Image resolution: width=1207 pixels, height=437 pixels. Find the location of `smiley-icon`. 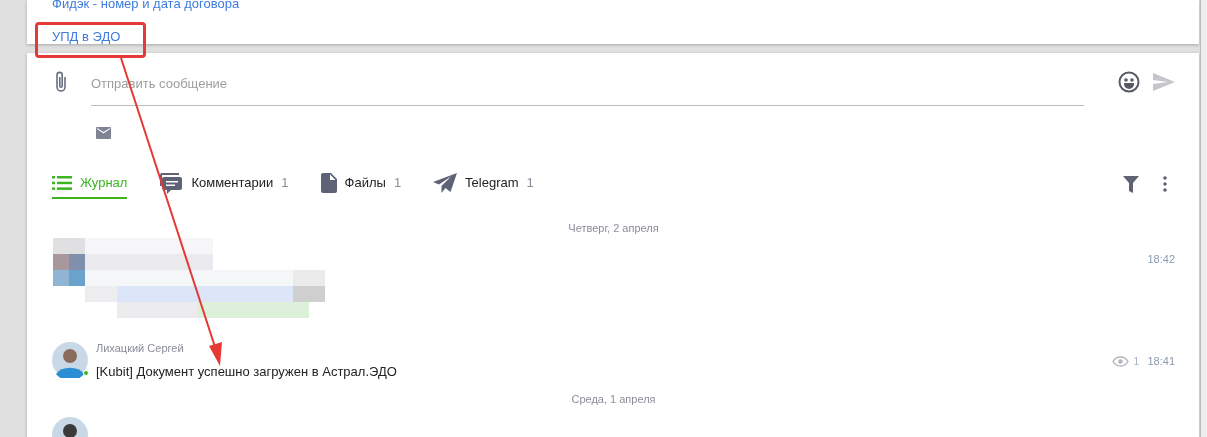

smiley-icon is located at coordinates (1129, 82).